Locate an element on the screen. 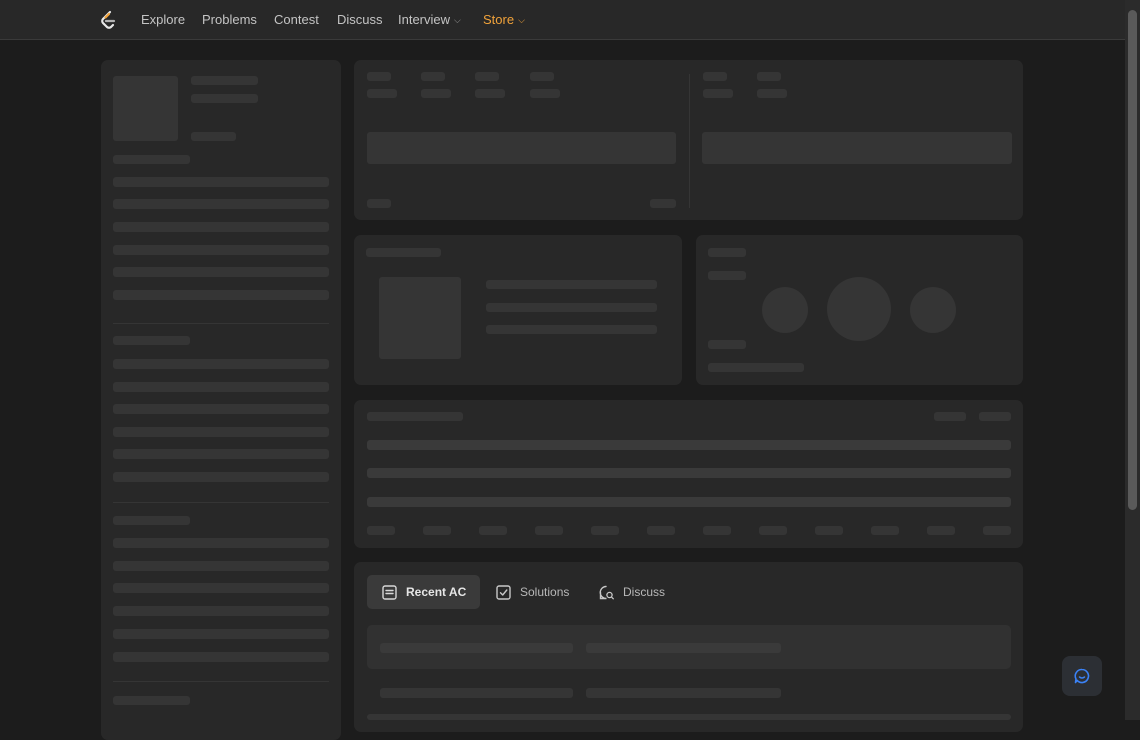  nav-problems: Problems is located at coordinates (229, 19).